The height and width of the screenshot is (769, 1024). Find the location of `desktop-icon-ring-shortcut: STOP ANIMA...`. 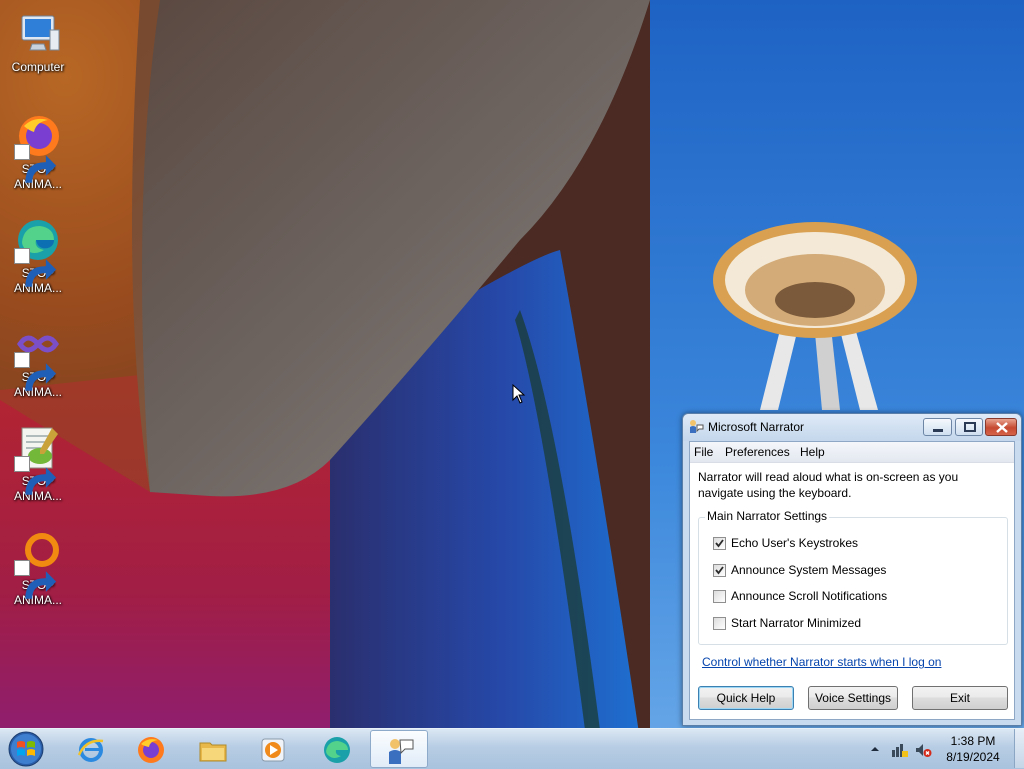

desktop-icon-ring-shortcut: STOP ANIMA... is located at coordinates (38, 565).